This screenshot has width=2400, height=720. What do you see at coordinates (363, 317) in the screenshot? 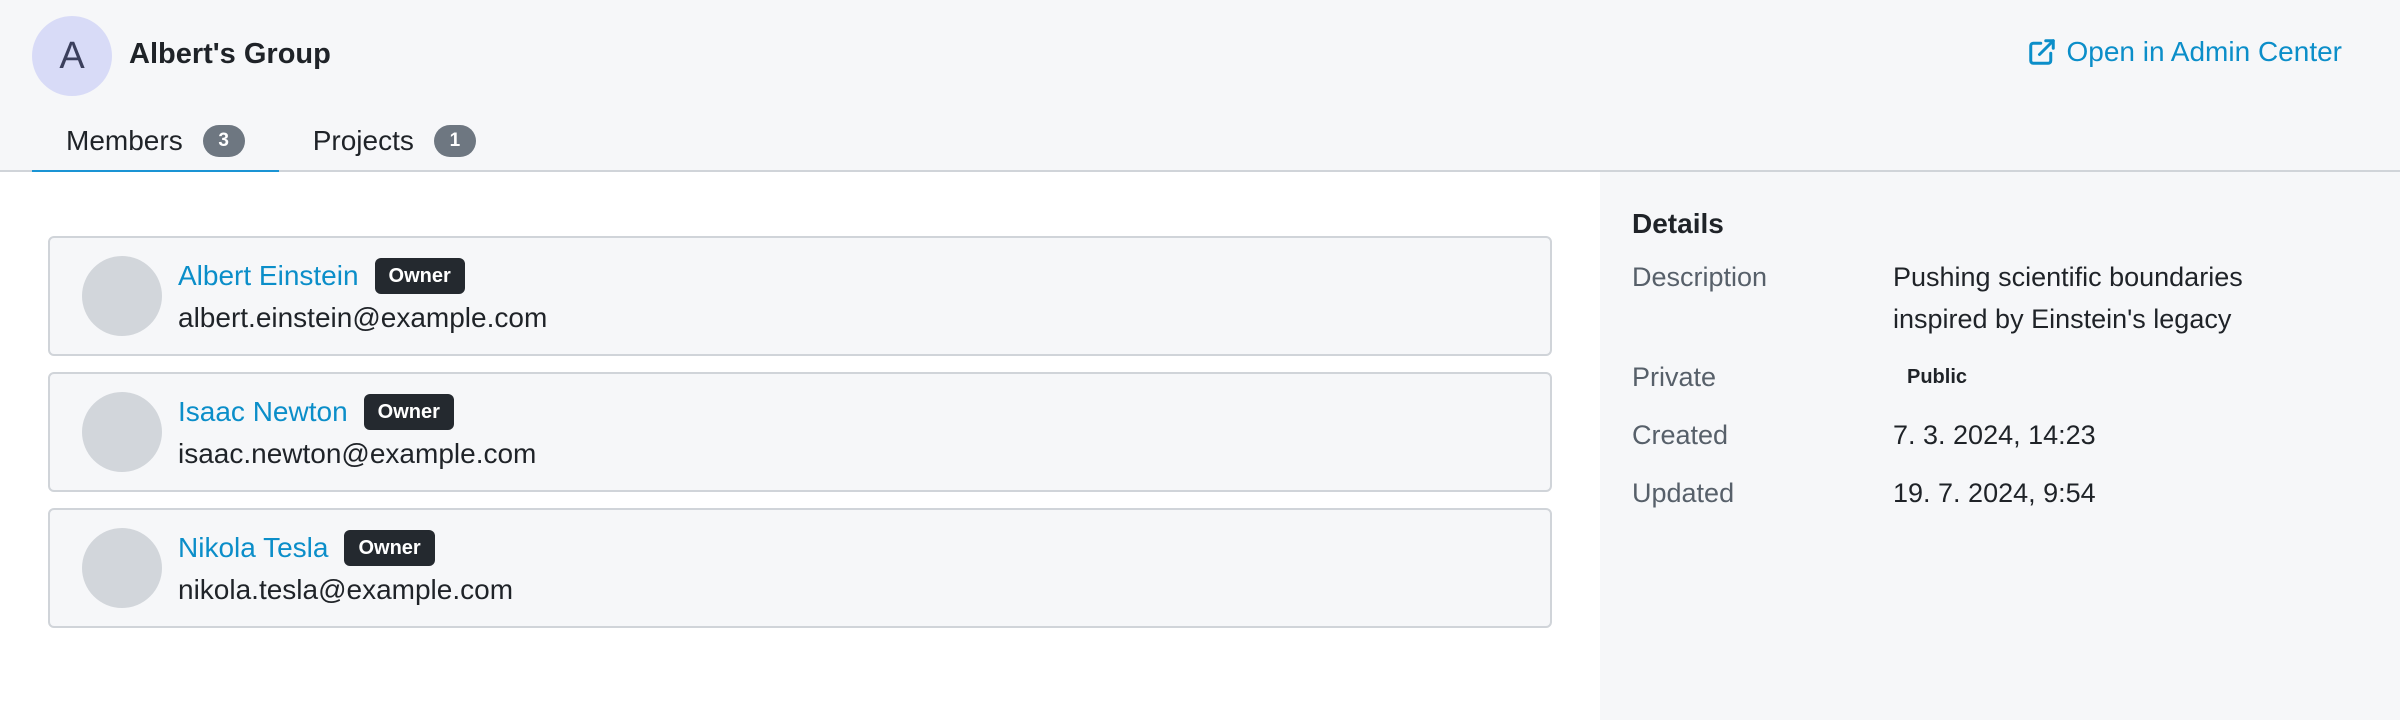
I see `member-email: albert.einstein@example.com` at bounding box center [363, 317].